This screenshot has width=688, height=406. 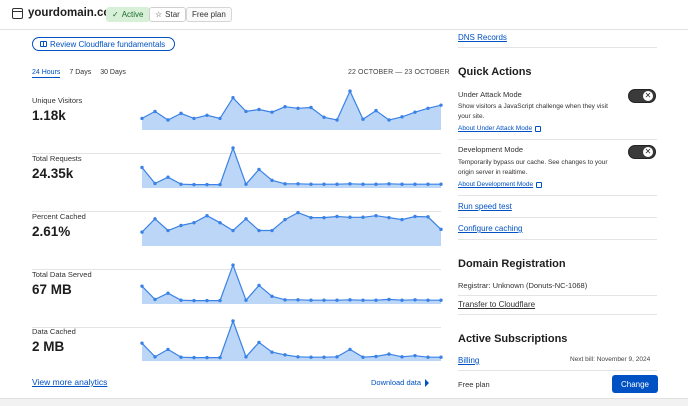 What do you see at coordinates (17, 13) in the screenshot?
I see `window-icon` at bounding box center [17, 13].